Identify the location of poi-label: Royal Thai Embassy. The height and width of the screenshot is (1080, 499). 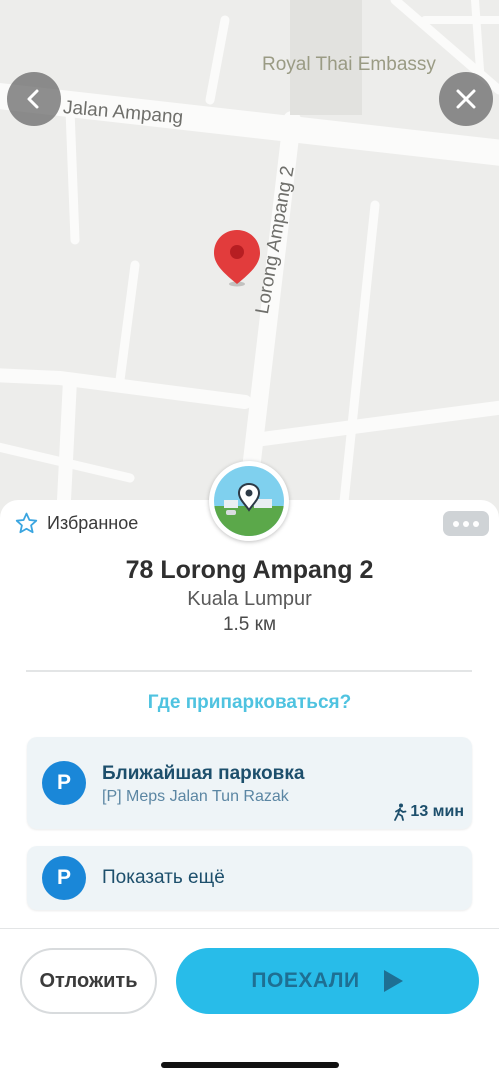
(349, 64).